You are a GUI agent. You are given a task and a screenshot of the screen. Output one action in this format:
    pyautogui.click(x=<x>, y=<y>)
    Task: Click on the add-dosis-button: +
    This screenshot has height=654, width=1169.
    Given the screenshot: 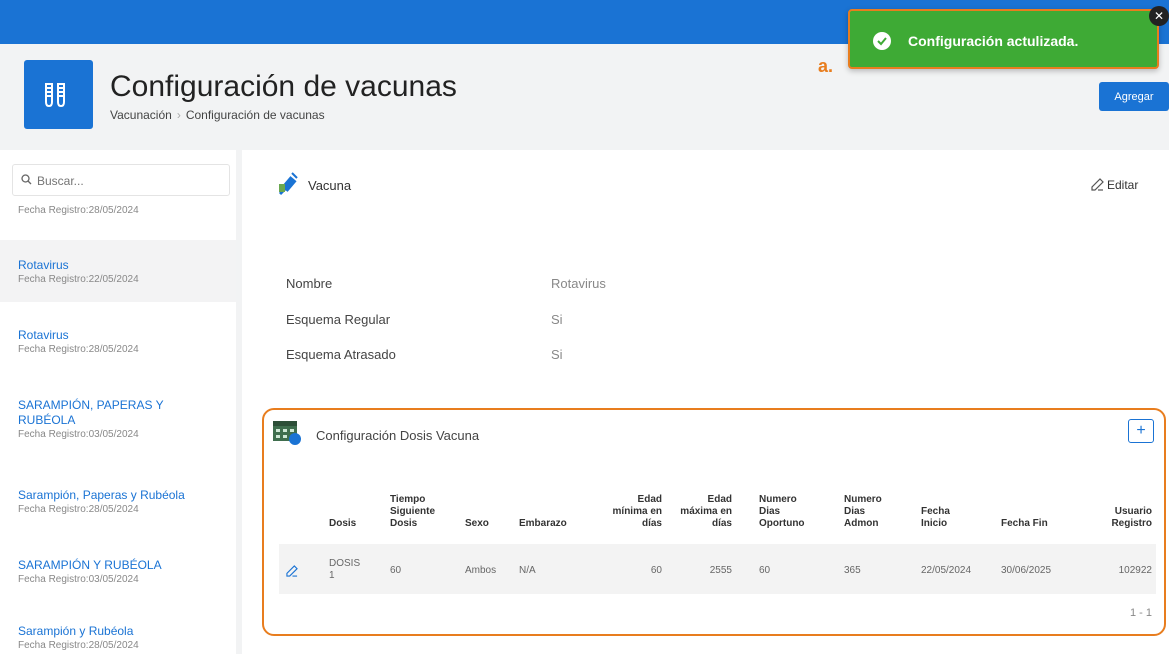 What is the action you would take?
    pyautogui.click(x=1141, y=431)
    